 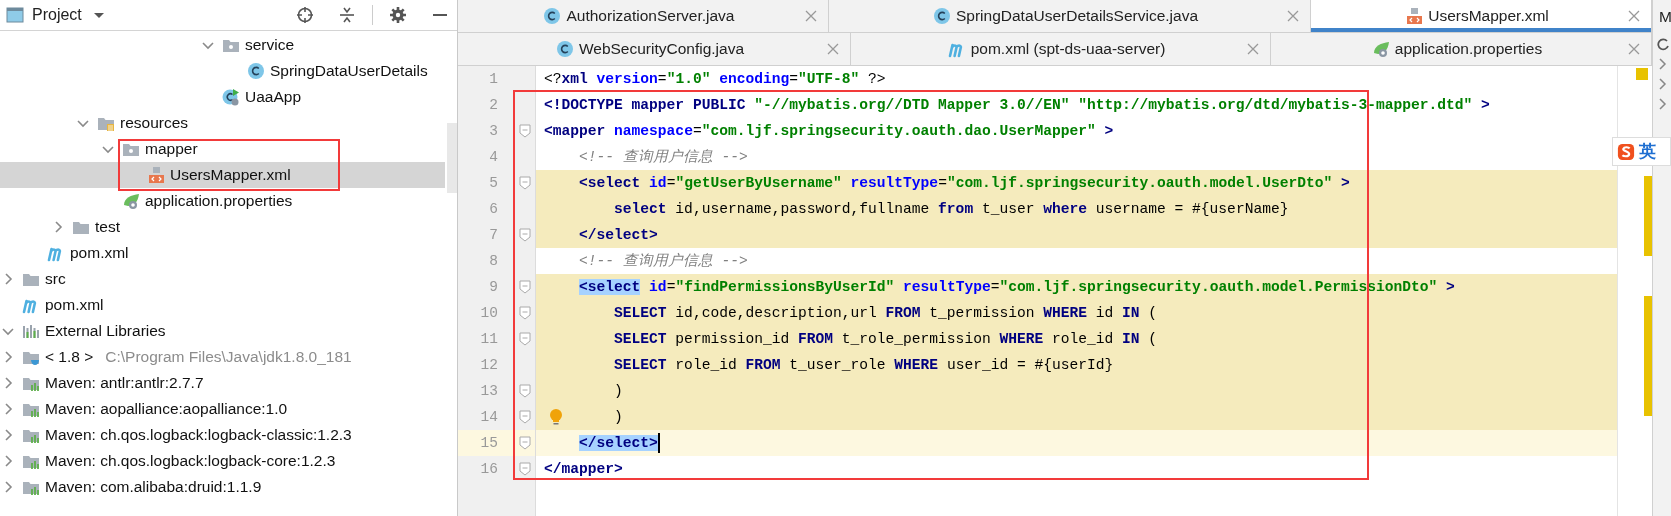 I want to click on tree-item: UsersMapper.xml, so click(x=222, y=175).